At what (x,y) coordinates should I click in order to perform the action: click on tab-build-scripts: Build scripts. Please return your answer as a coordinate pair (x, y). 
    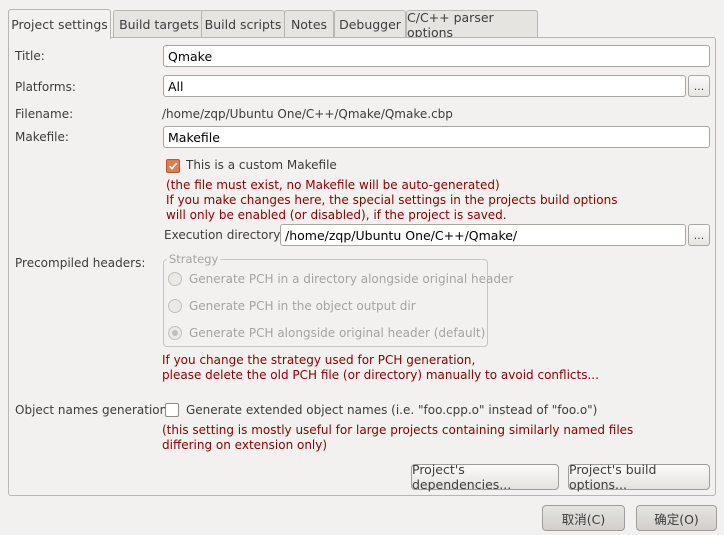
    Looking at the image, I should click on (243, 24).